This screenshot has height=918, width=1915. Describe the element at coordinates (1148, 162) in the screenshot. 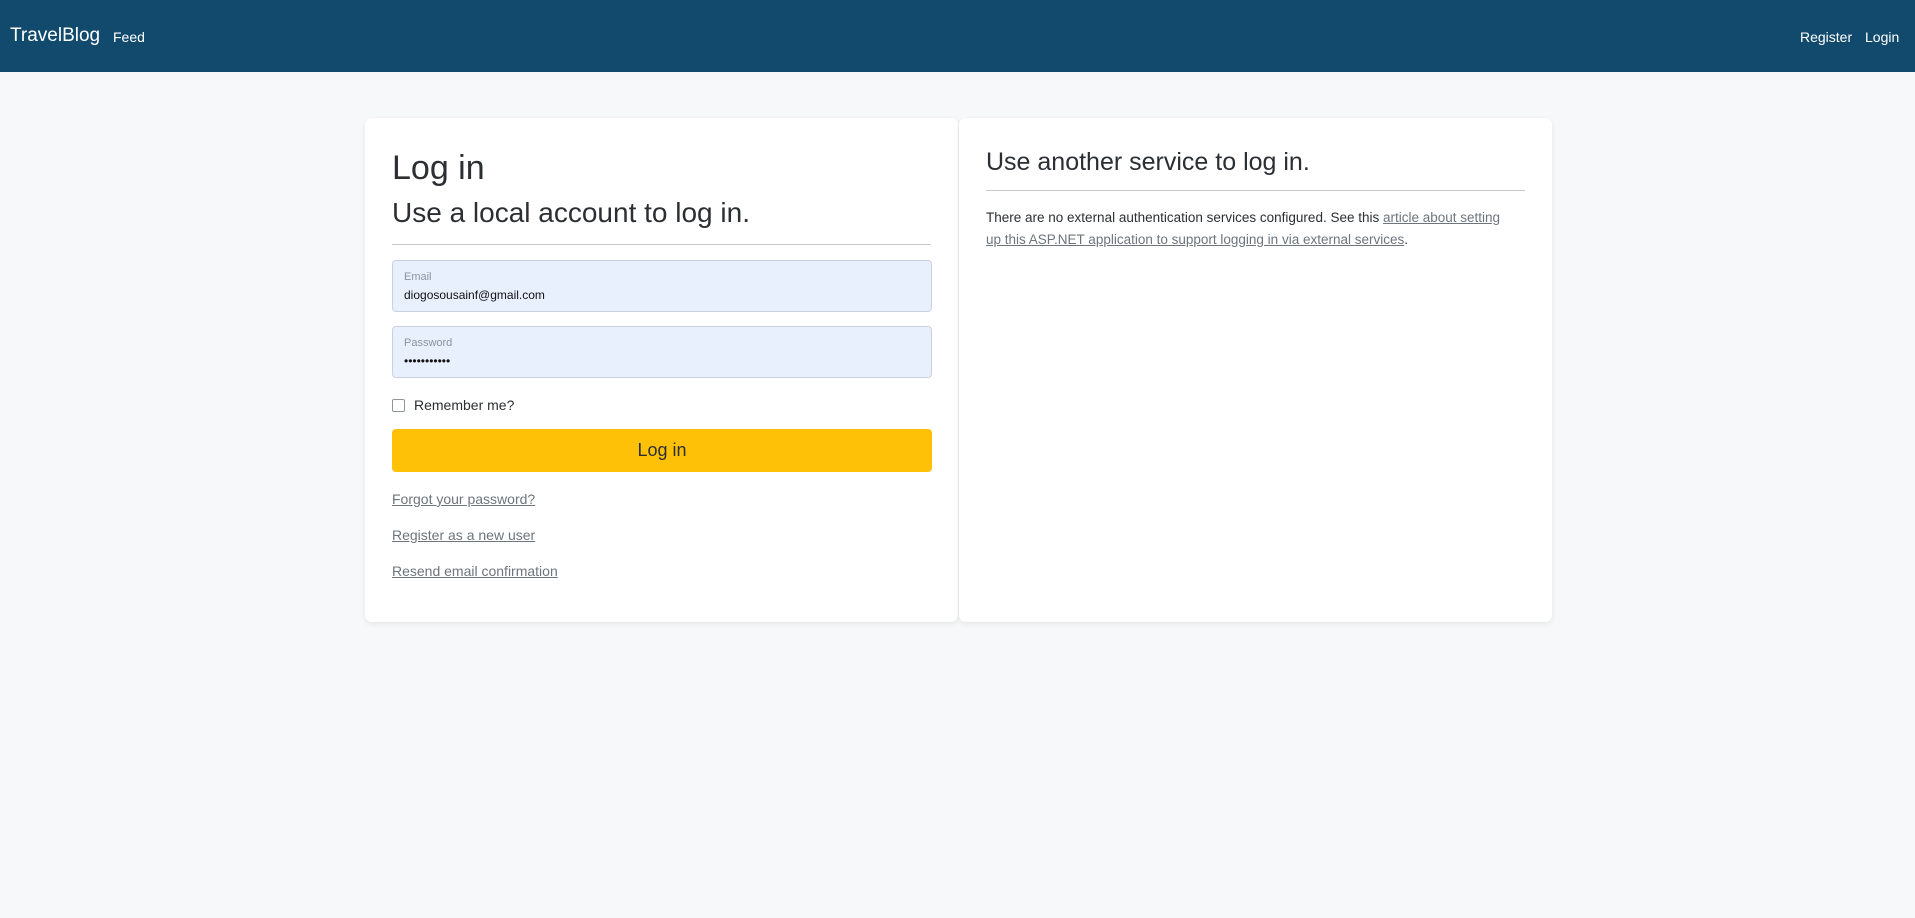

I see `external-login-heading: Use another service to log in.` at that location.